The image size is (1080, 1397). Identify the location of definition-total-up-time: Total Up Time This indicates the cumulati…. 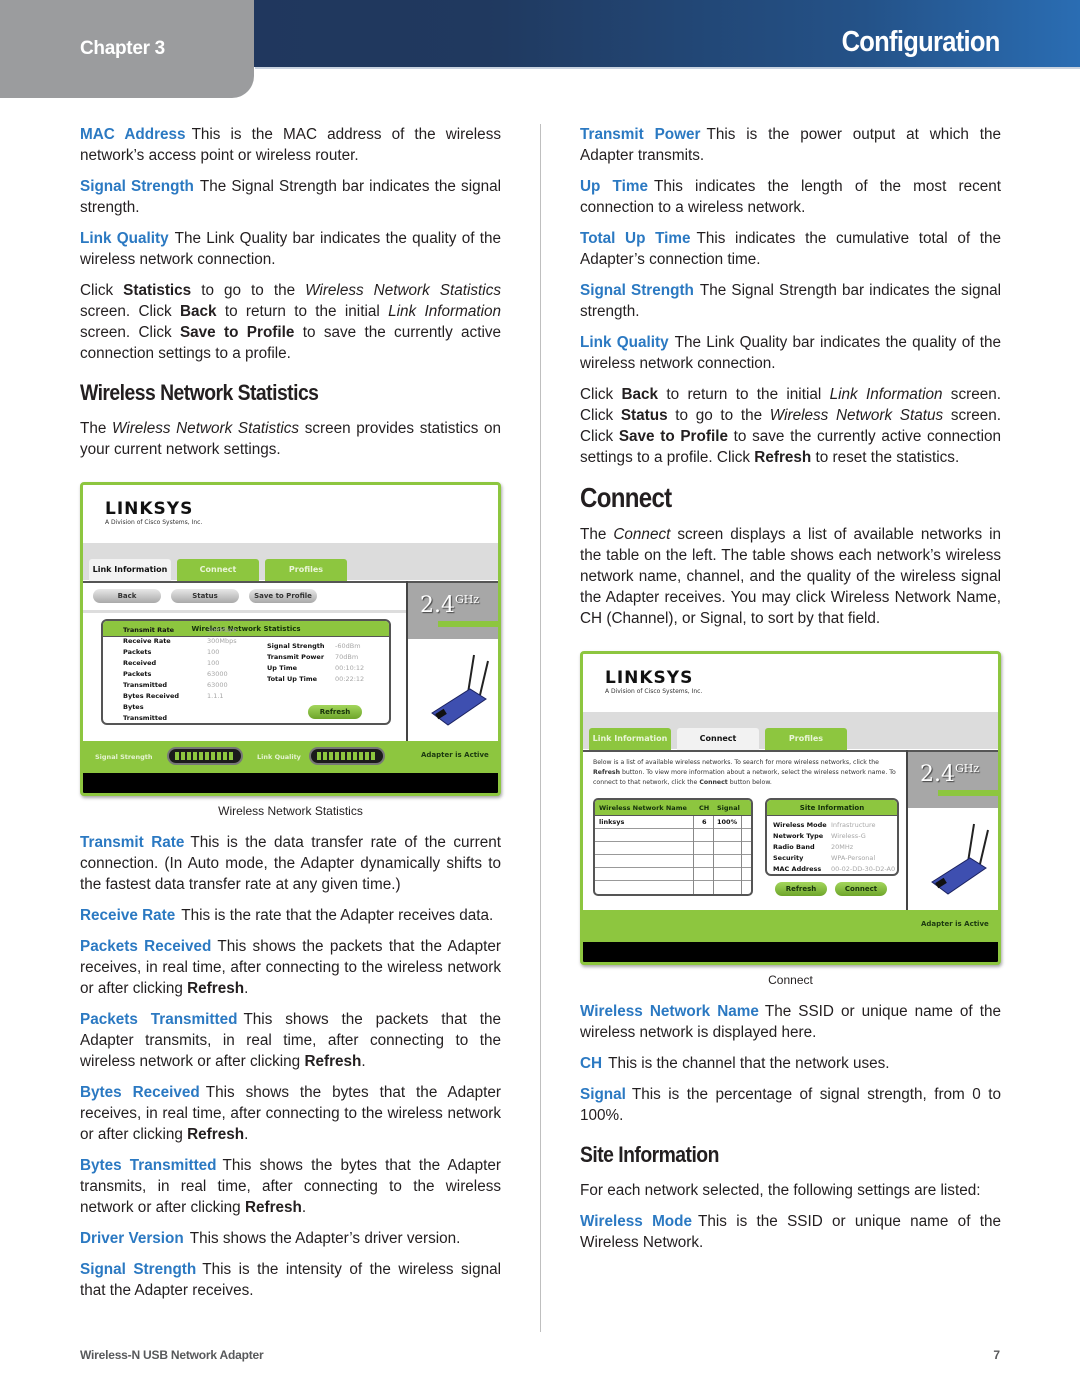
(790, 249).